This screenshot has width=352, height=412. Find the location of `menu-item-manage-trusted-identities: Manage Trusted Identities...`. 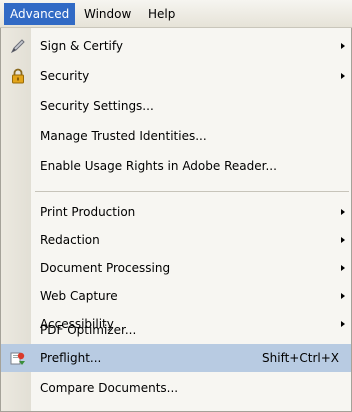

menu-item-manage-trusted-identities: Manage Trusted Identities... is located at coordinates (176, 136).